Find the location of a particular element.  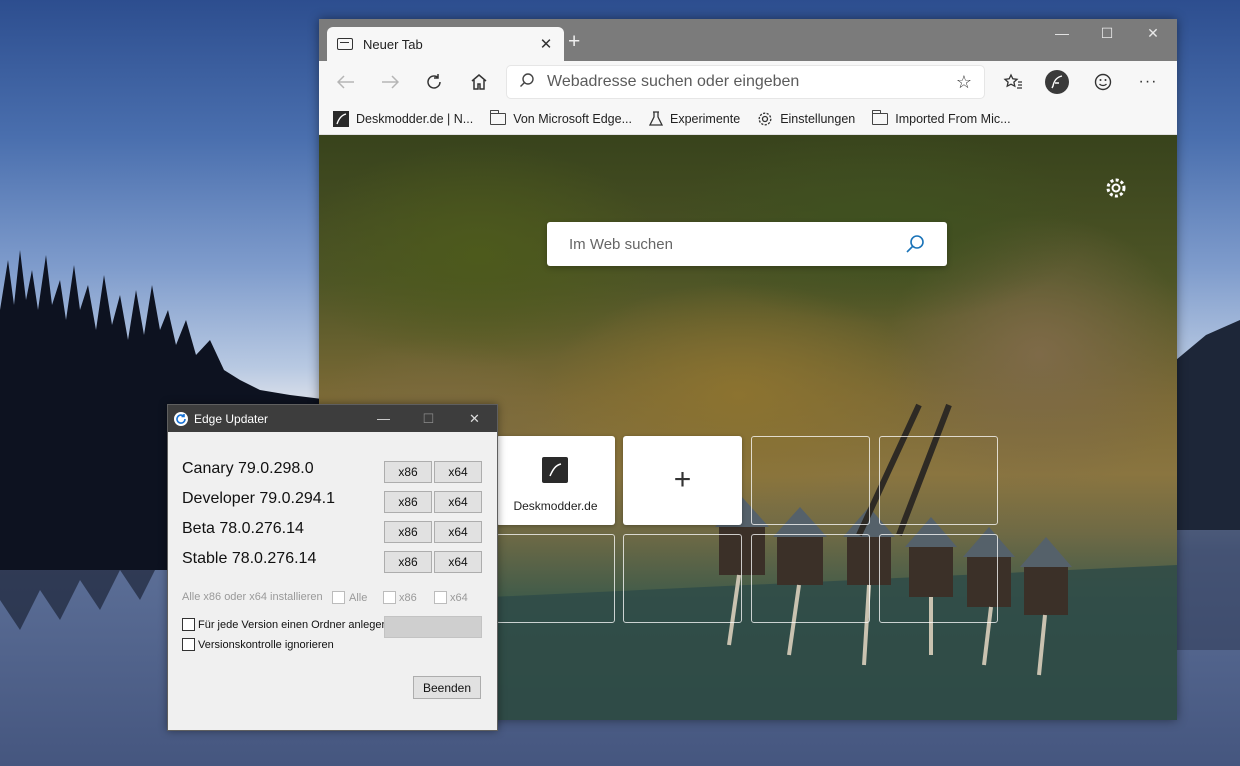

home-button is located at coordinates (479, 82).